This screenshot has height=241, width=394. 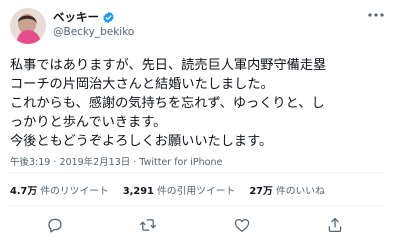 I want to click on more-dots-icon, so click(x=376, y=15).